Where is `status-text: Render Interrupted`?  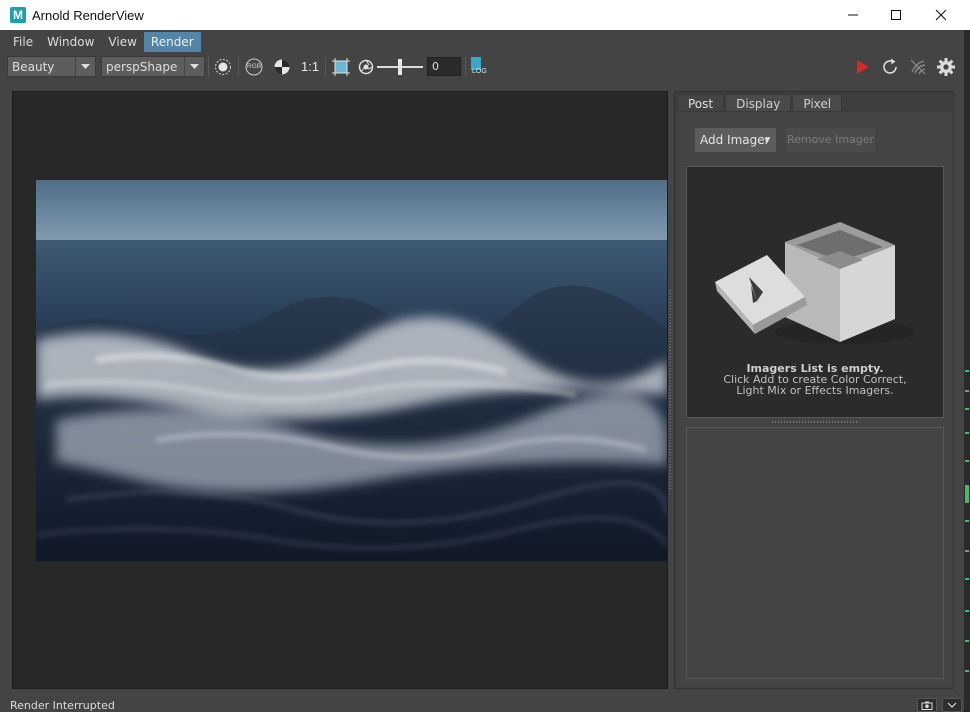 status-text: Render Interrupted is located at coordinates (62, 705).